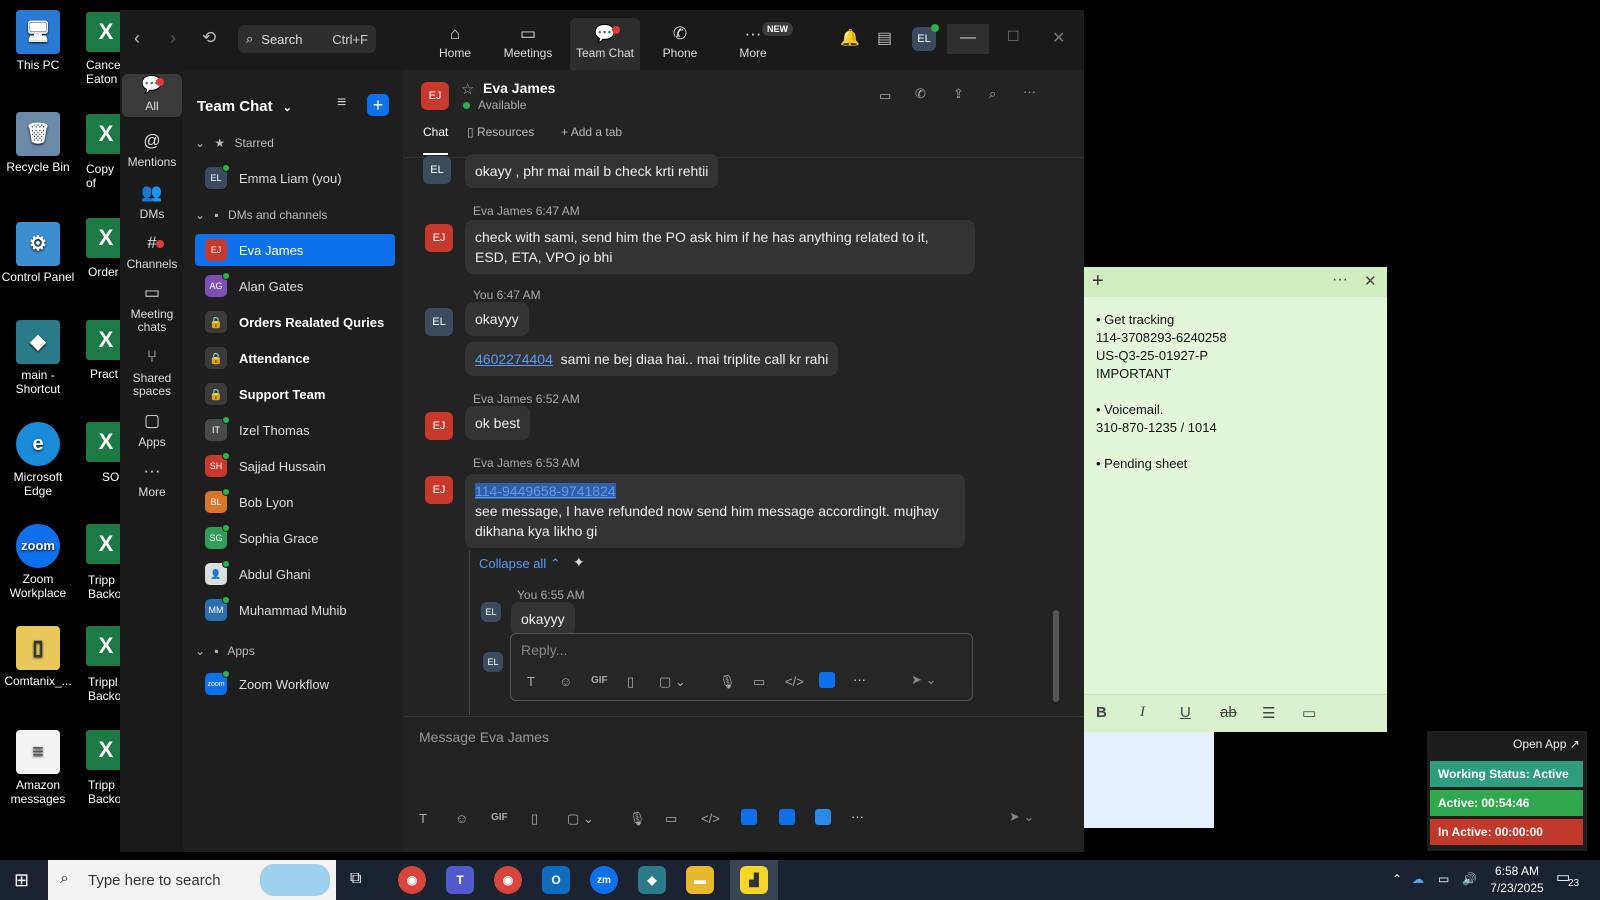 Image resolution: width=1600 pixels, height=900 pixels. I want to click on sticky-notes-taskbar-button: ▟, so click(754, 880).